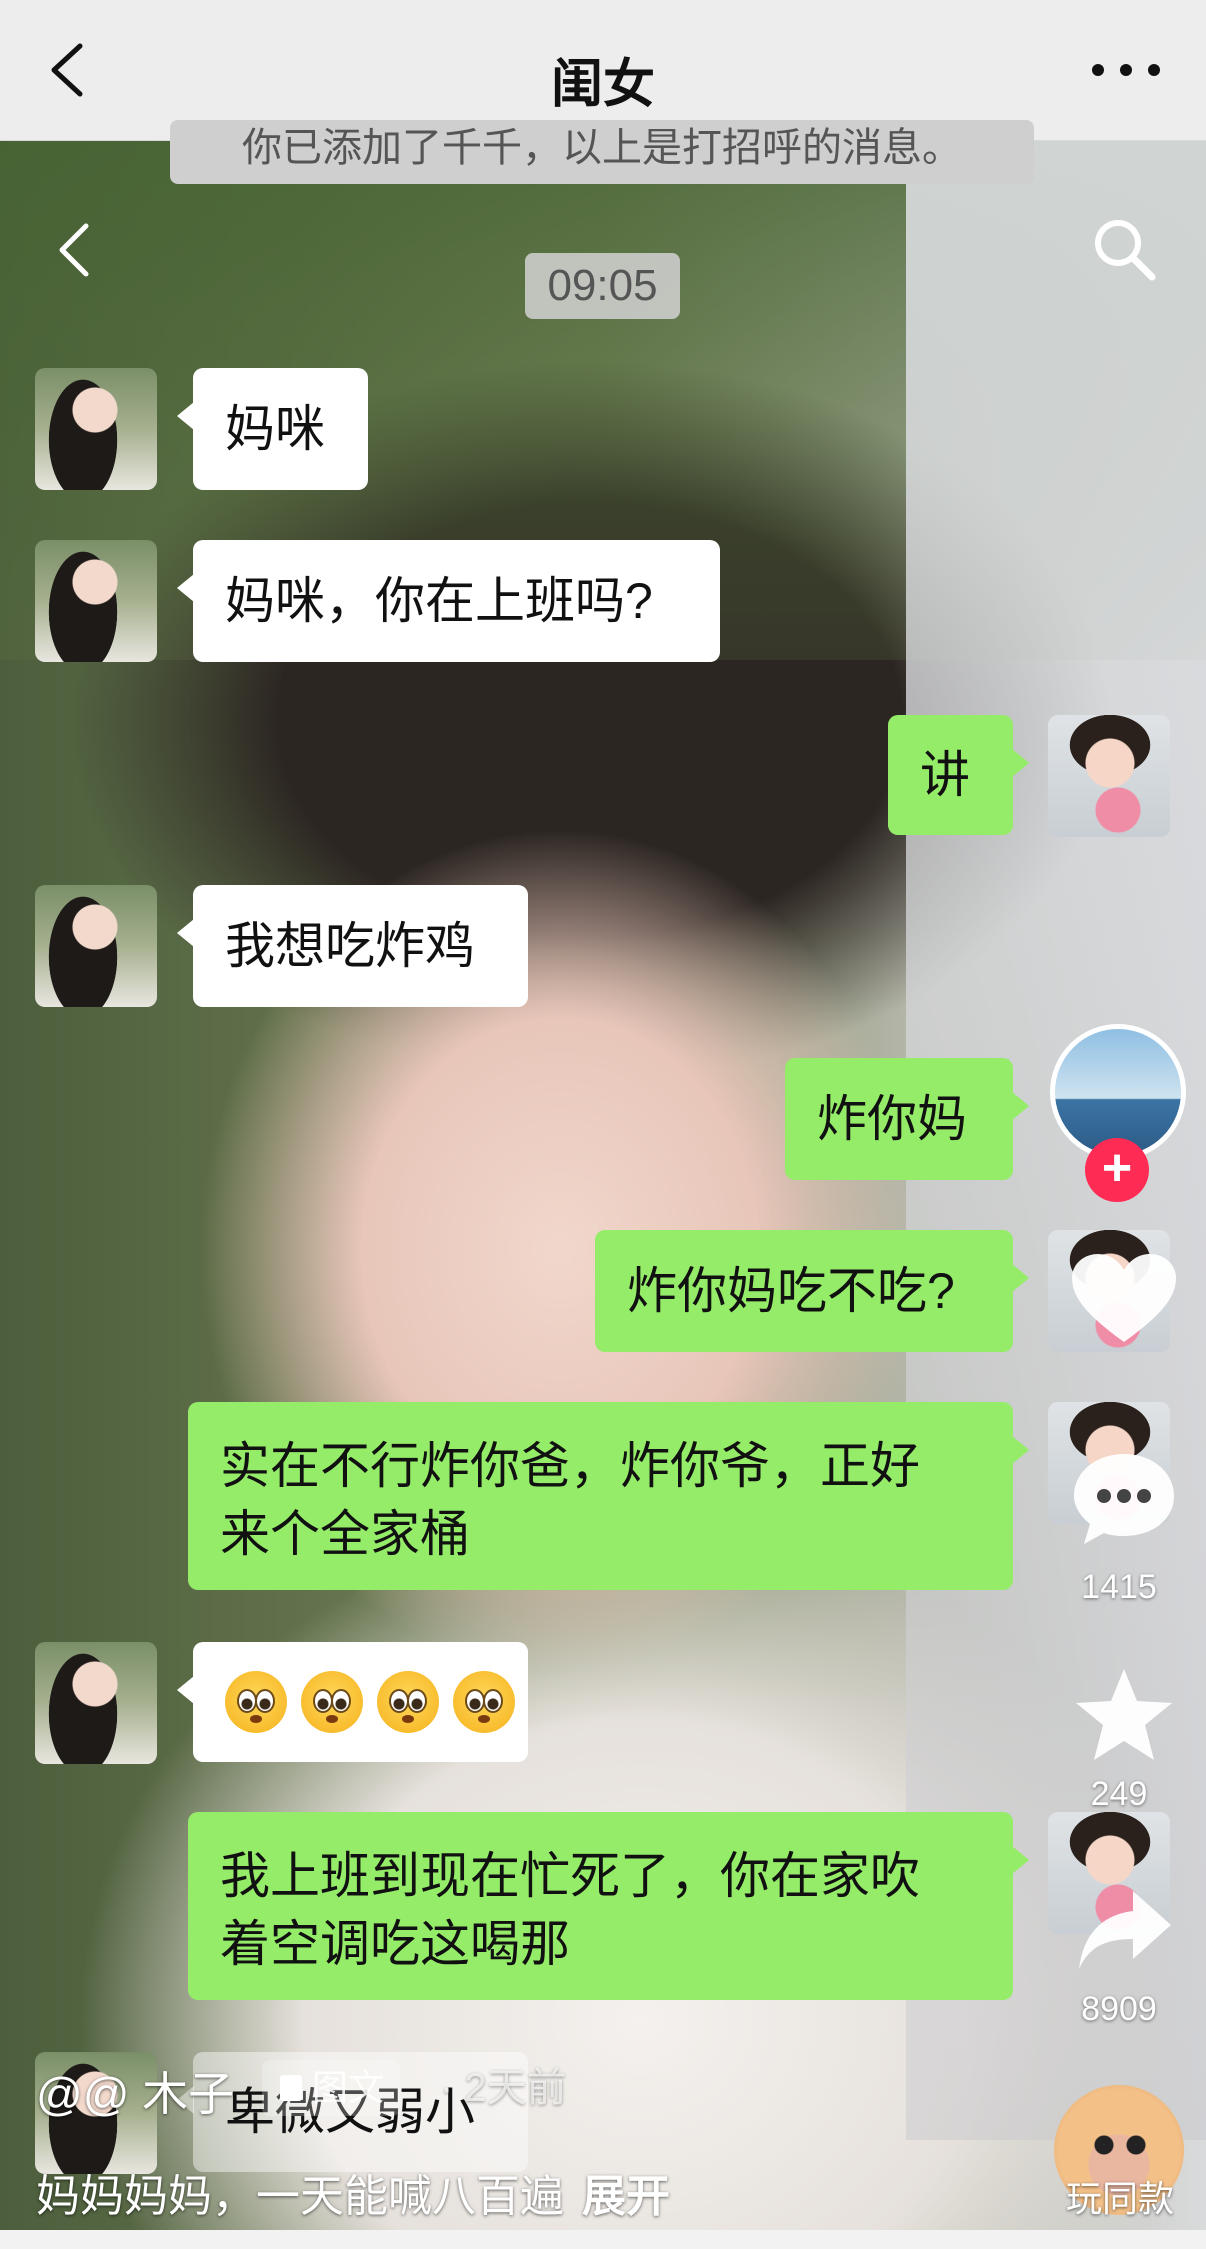 The width and height of the screenshot is (1206, 2249). What do you see at coordinates (1124, 1498) in the screenshot?
I see `comment-icon` at bounding box center [1124, 1498].